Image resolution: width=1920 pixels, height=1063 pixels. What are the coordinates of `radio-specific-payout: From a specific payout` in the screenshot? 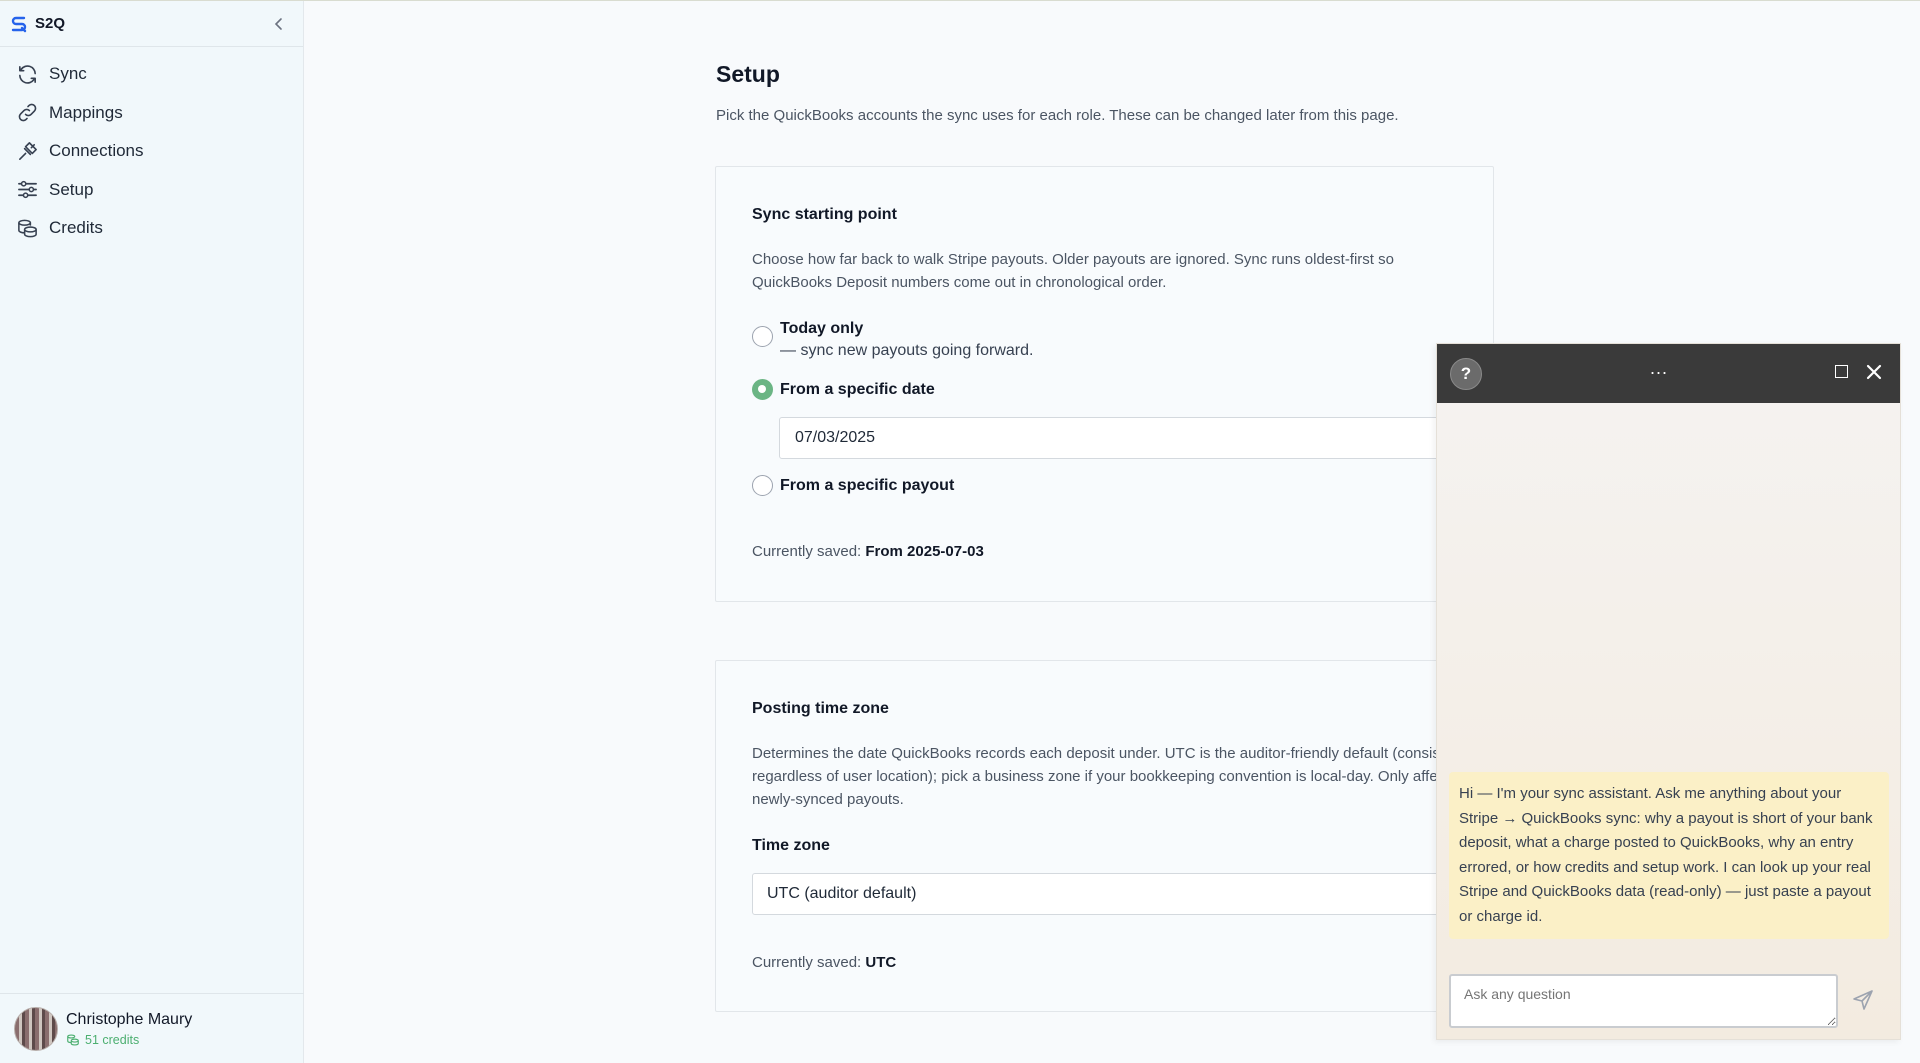 It's located at (853, 485).